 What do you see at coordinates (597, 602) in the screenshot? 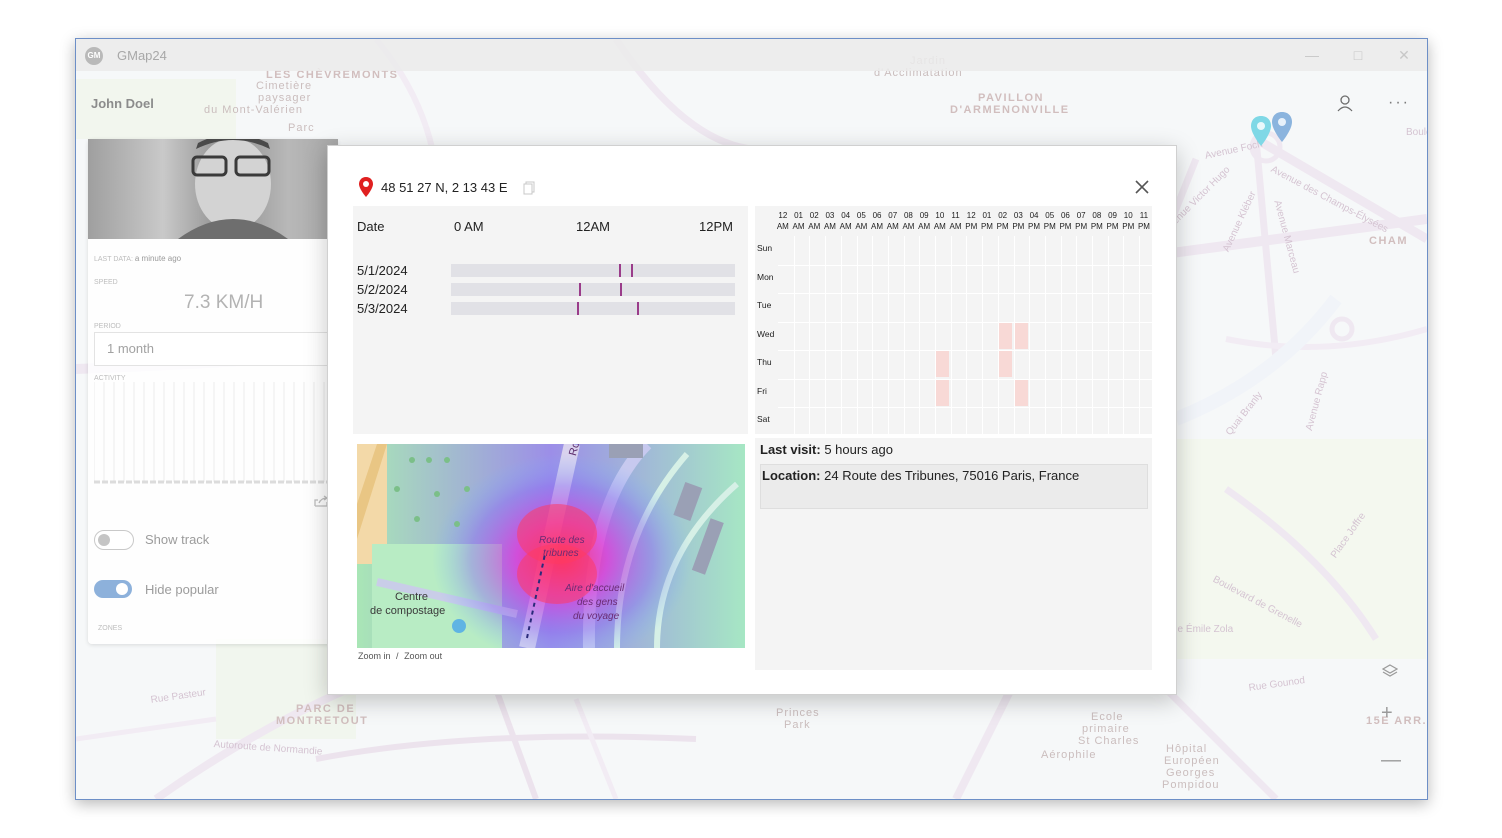
I see `mini-map-label: des gens` at bounding box center [597, 602].